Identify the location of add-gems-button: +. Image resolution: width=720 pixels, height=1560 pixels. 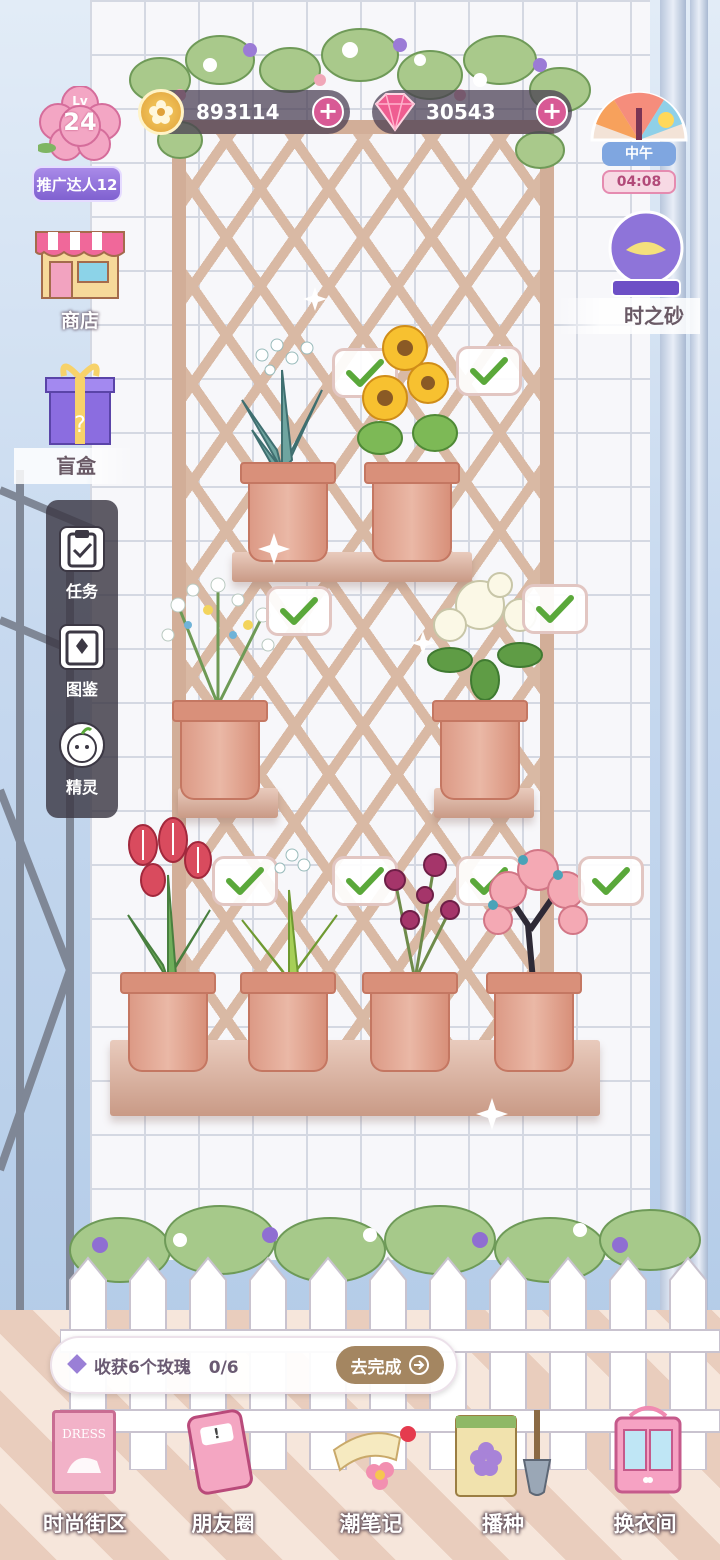
(552, 112).